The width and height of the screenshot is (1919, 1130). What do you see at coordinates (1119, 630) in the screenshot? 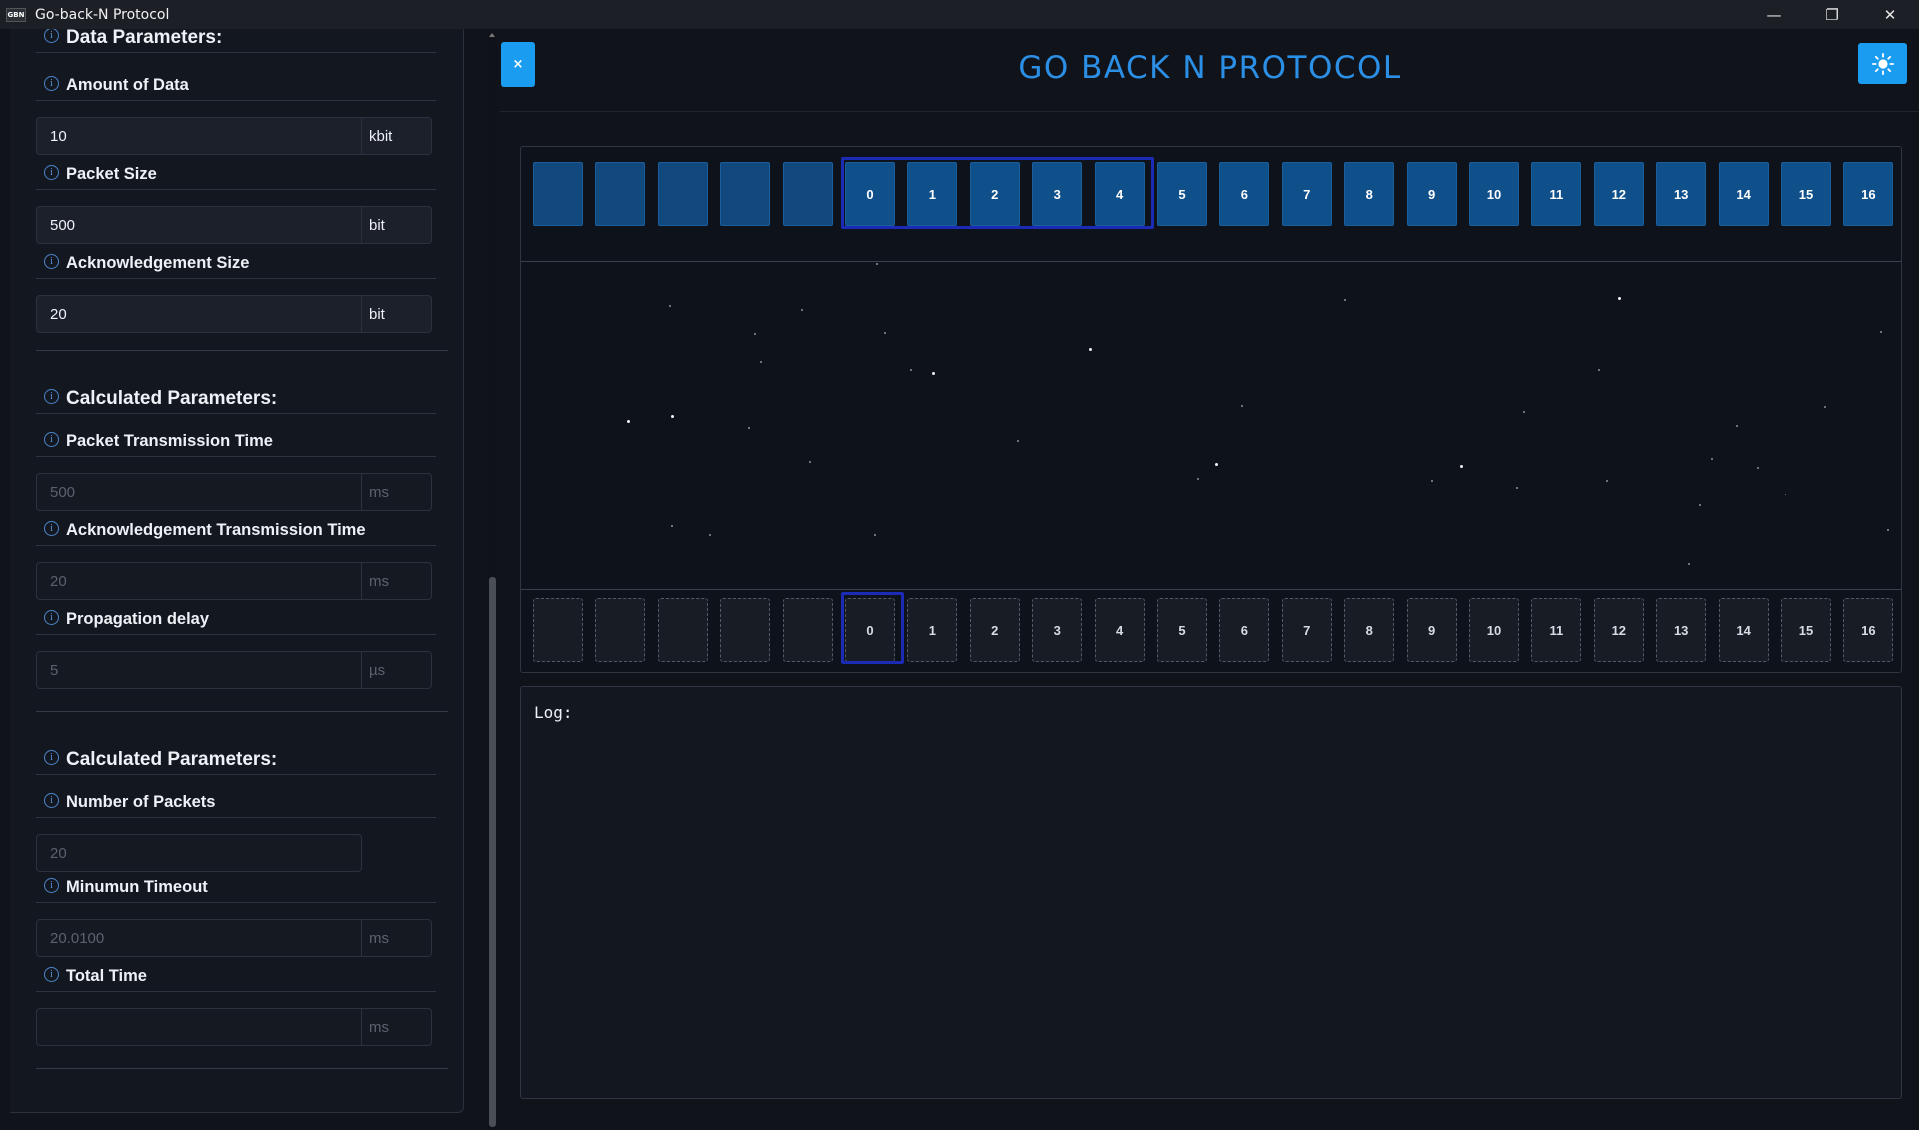
I see `receiver-slot: 4` at bounding box center [1119, 630].